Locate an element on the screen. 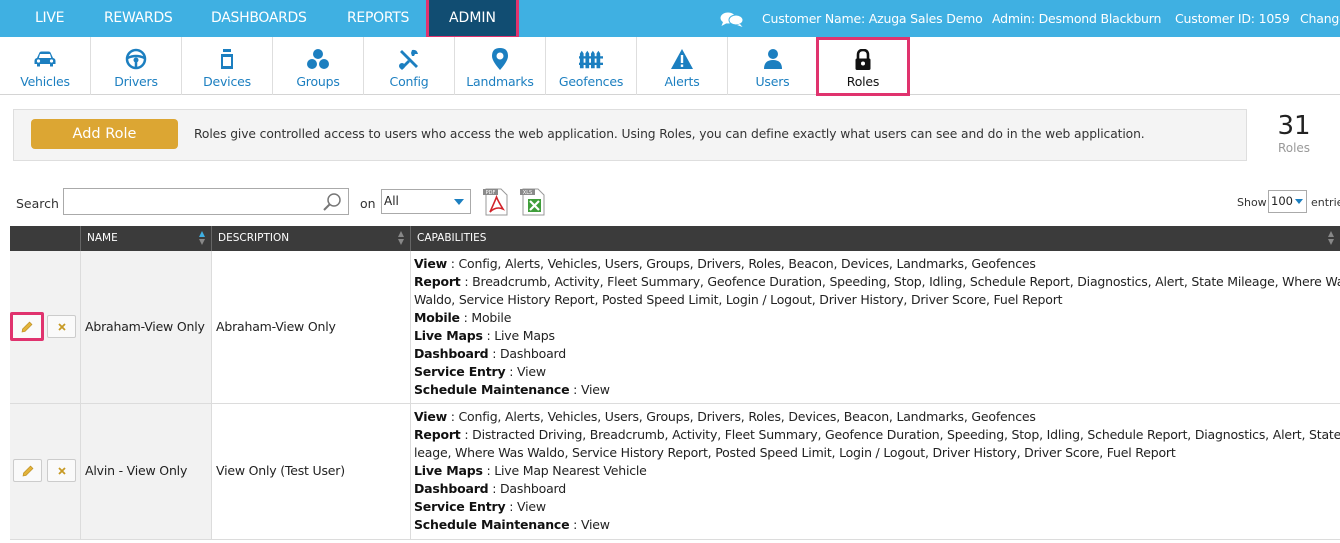 The image size is (1340, 543). capability-line: Mobile is located at coordinates (463, 317).